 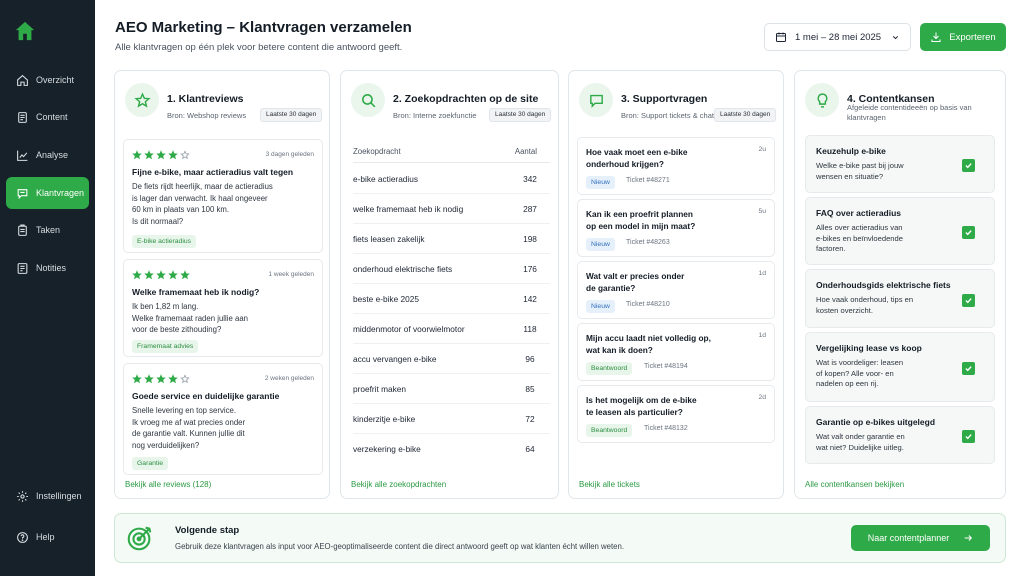 What do you see at coordinates (47, 496) in the screenshot?
I see `sidebar-item-instellingen: Instellingen` at bounding box center [47, 496].